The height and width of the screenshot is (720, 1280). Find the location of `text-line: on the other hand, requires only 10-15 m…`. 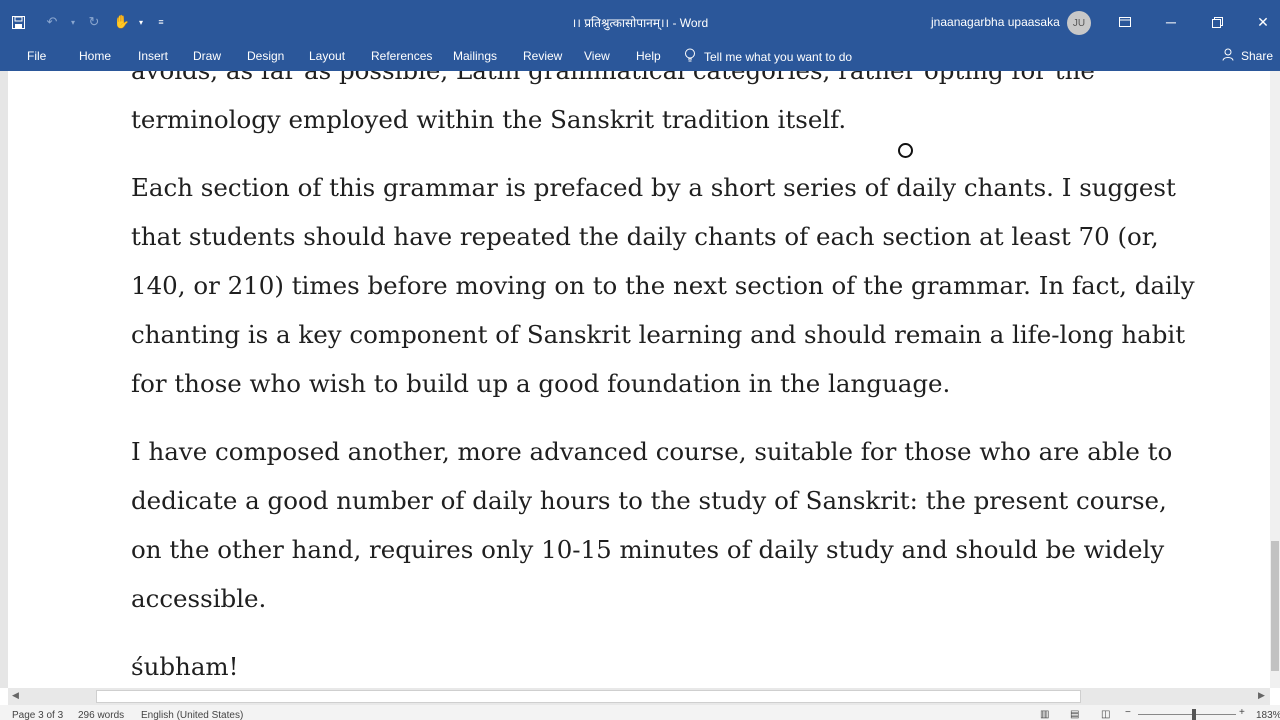

text-line: on the other hand, requires only 10-15 m… is located at coordinates (648, 549).